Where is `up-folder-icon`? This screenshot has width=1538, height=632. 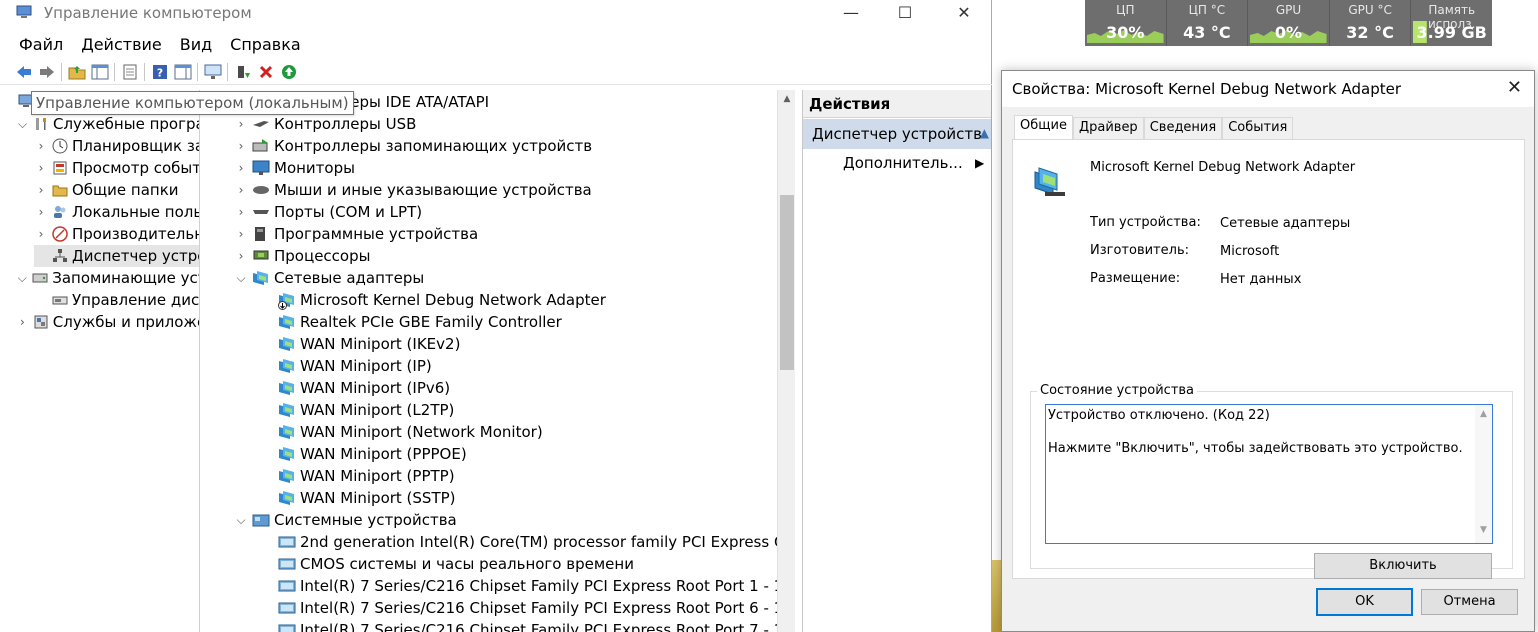
up-folder-icon is located at coordinates (76, 72).